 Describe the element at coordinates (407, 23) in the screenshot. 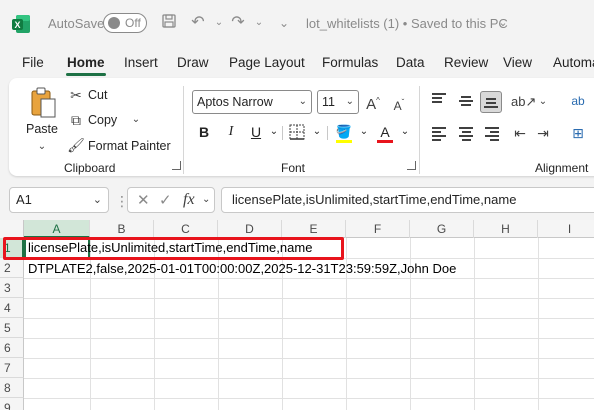

I see `document-title: lot_whitelists (1) • Saved to this PC` at that location.